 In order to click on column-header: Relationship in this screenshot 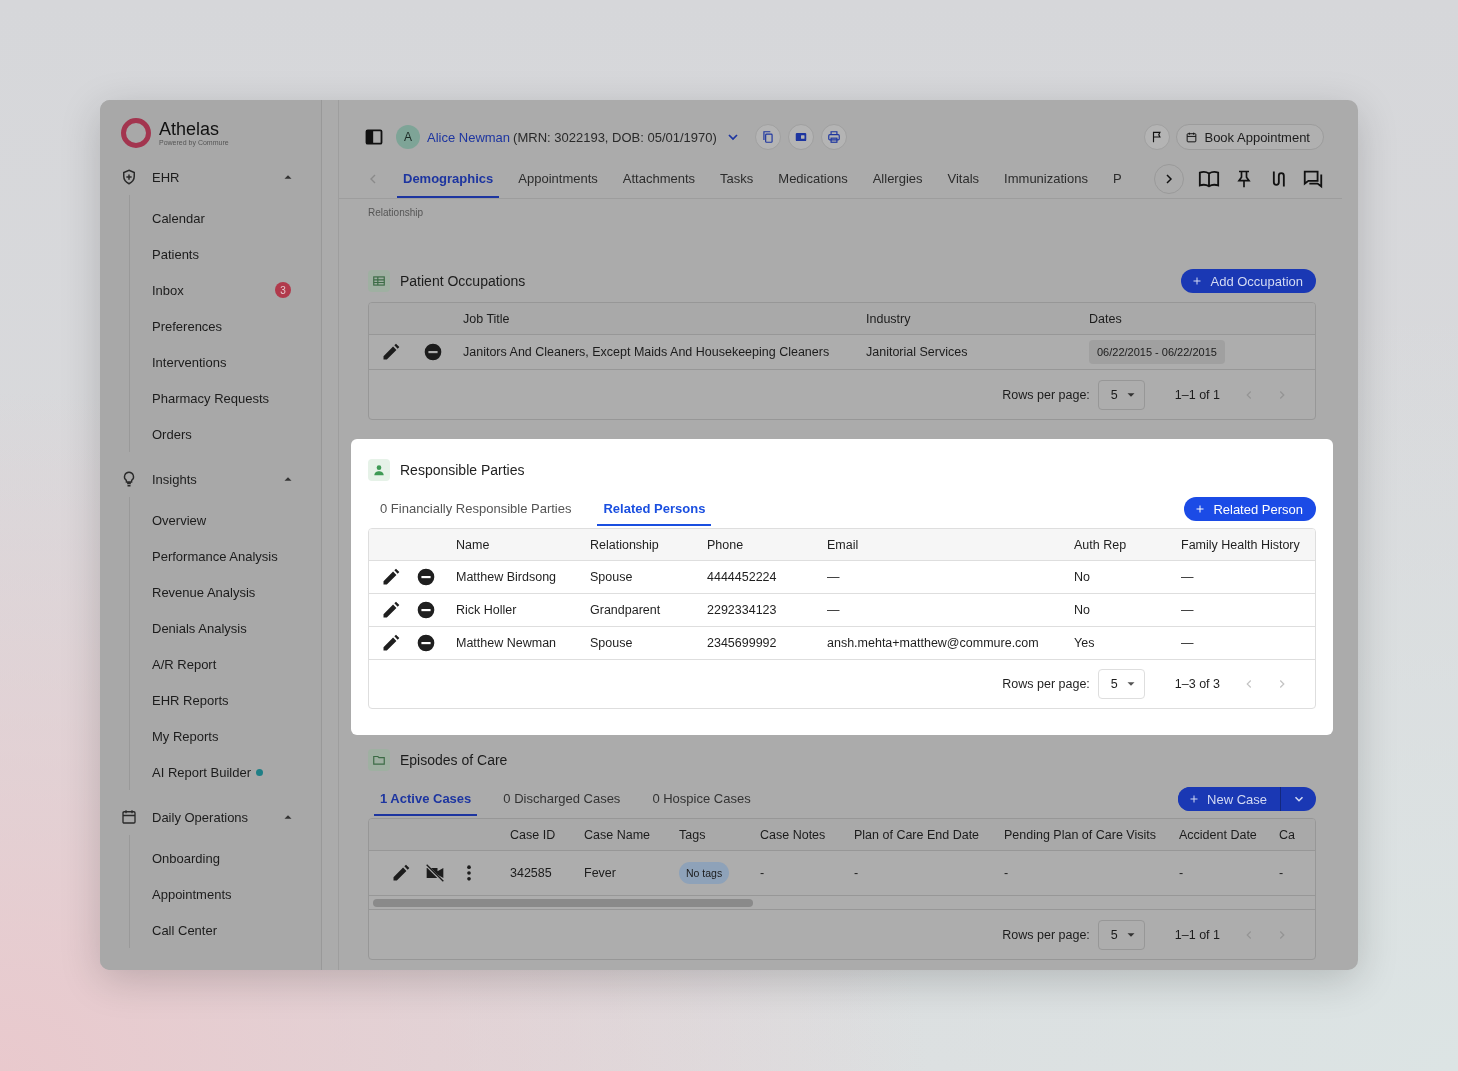, I will do `click(624, 544)`.